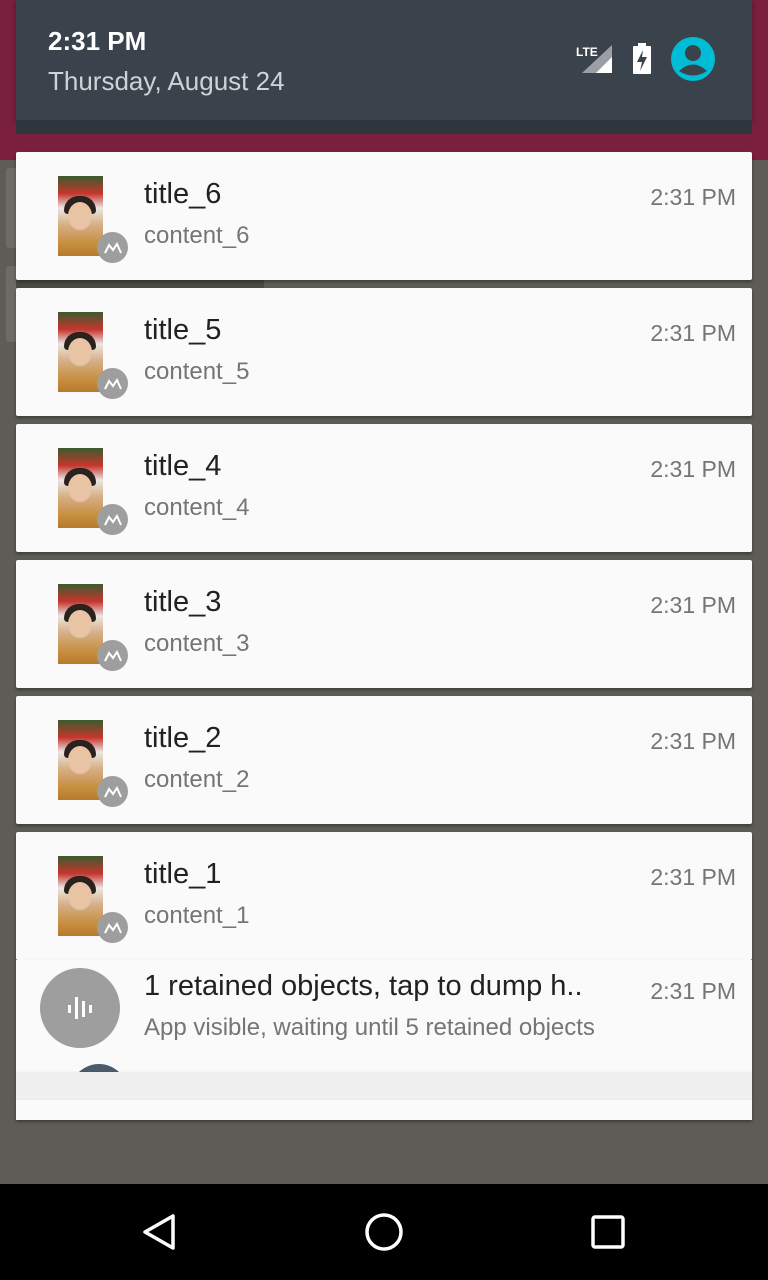 The height and width of the screenshot is (1280, 768). What do you see at coordinates (183, 738) in the screenshot?
I see `notification-title: title_2` at bounding box center [183, 738].